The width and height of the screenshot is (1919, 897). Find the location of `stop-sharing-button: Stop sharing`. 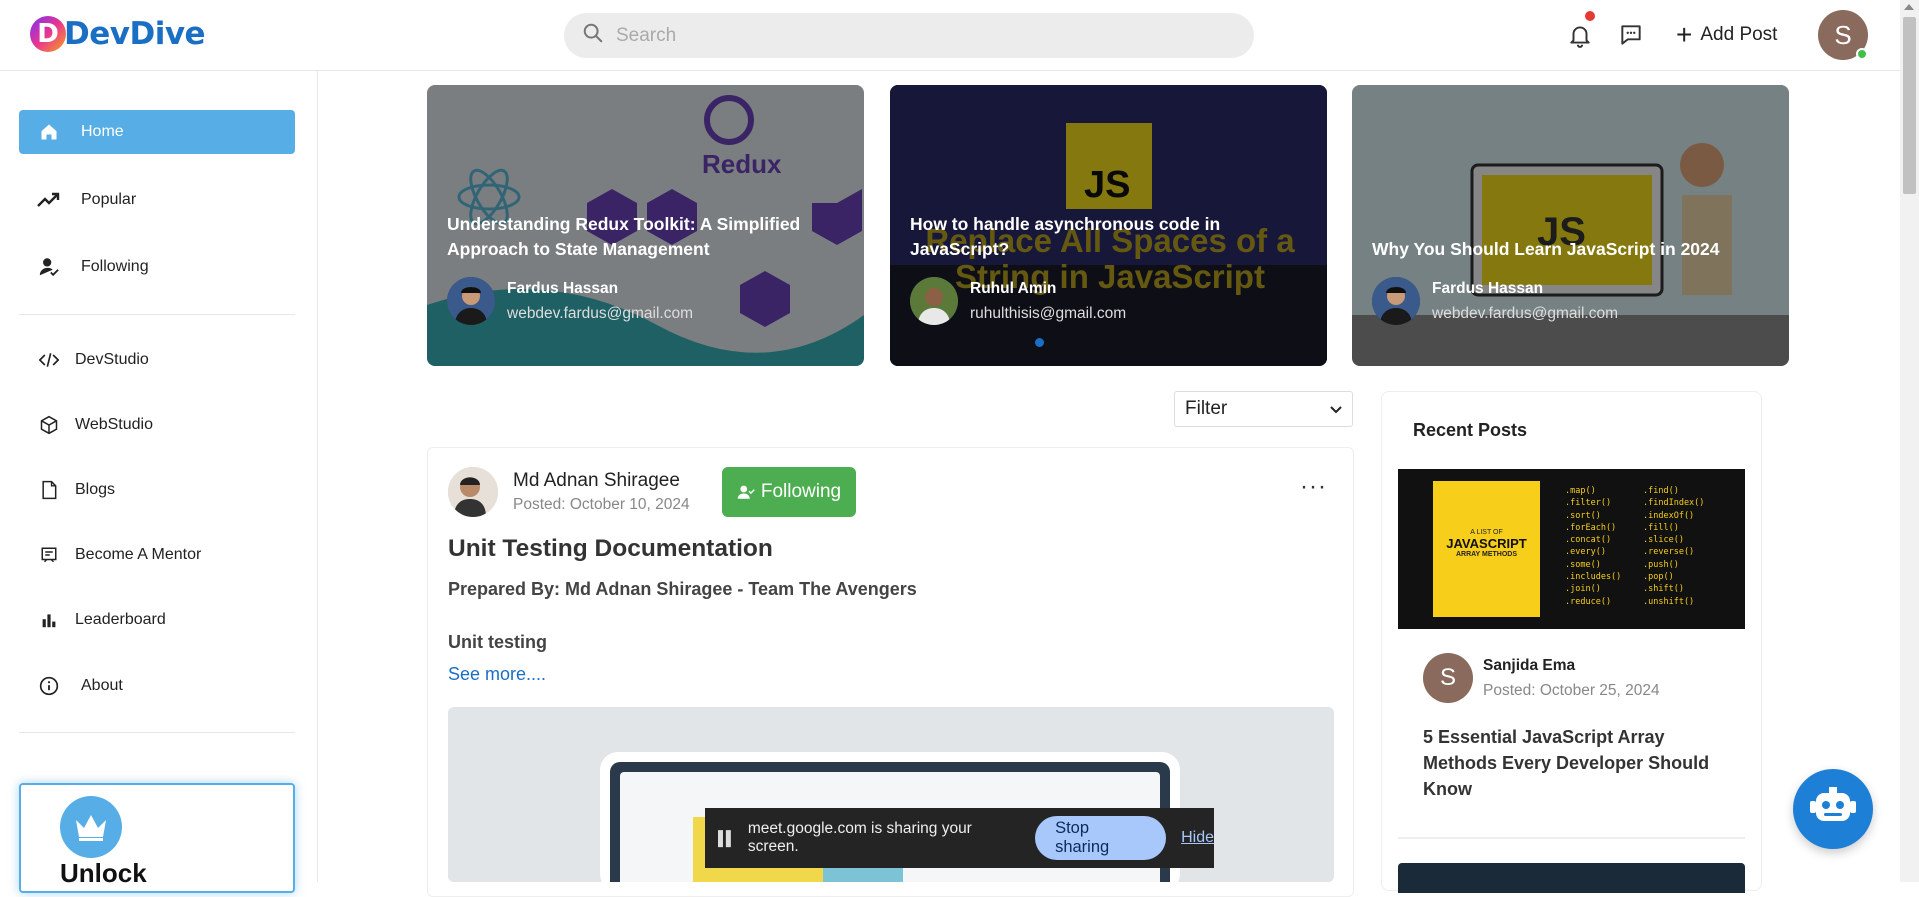

stop-sharing-button: Stop sharing is located at coordinates (1101, 838).